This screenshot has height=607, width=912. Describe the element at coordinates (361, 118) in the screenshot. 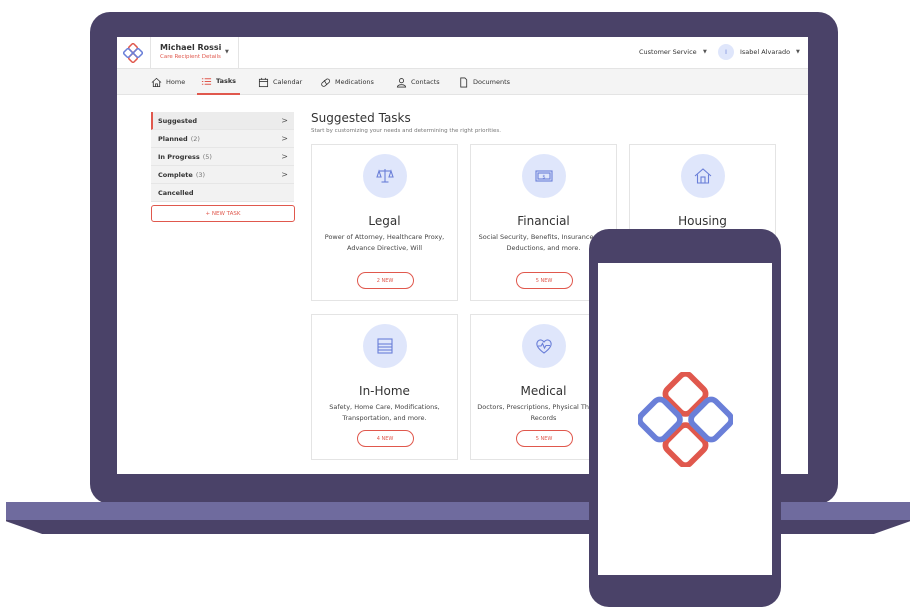

I see `page-title: Suggested Tasks` at that location.